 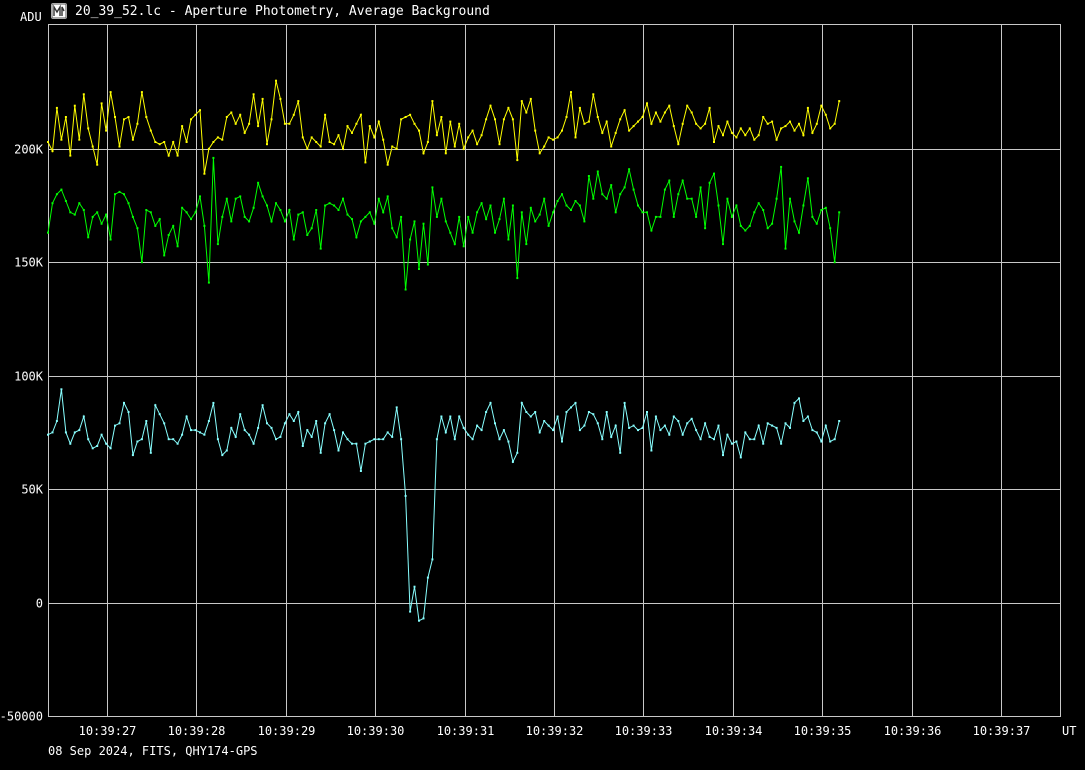 I want to click on x-tick-label: 10:39:37, so click(x=1002, y=731).